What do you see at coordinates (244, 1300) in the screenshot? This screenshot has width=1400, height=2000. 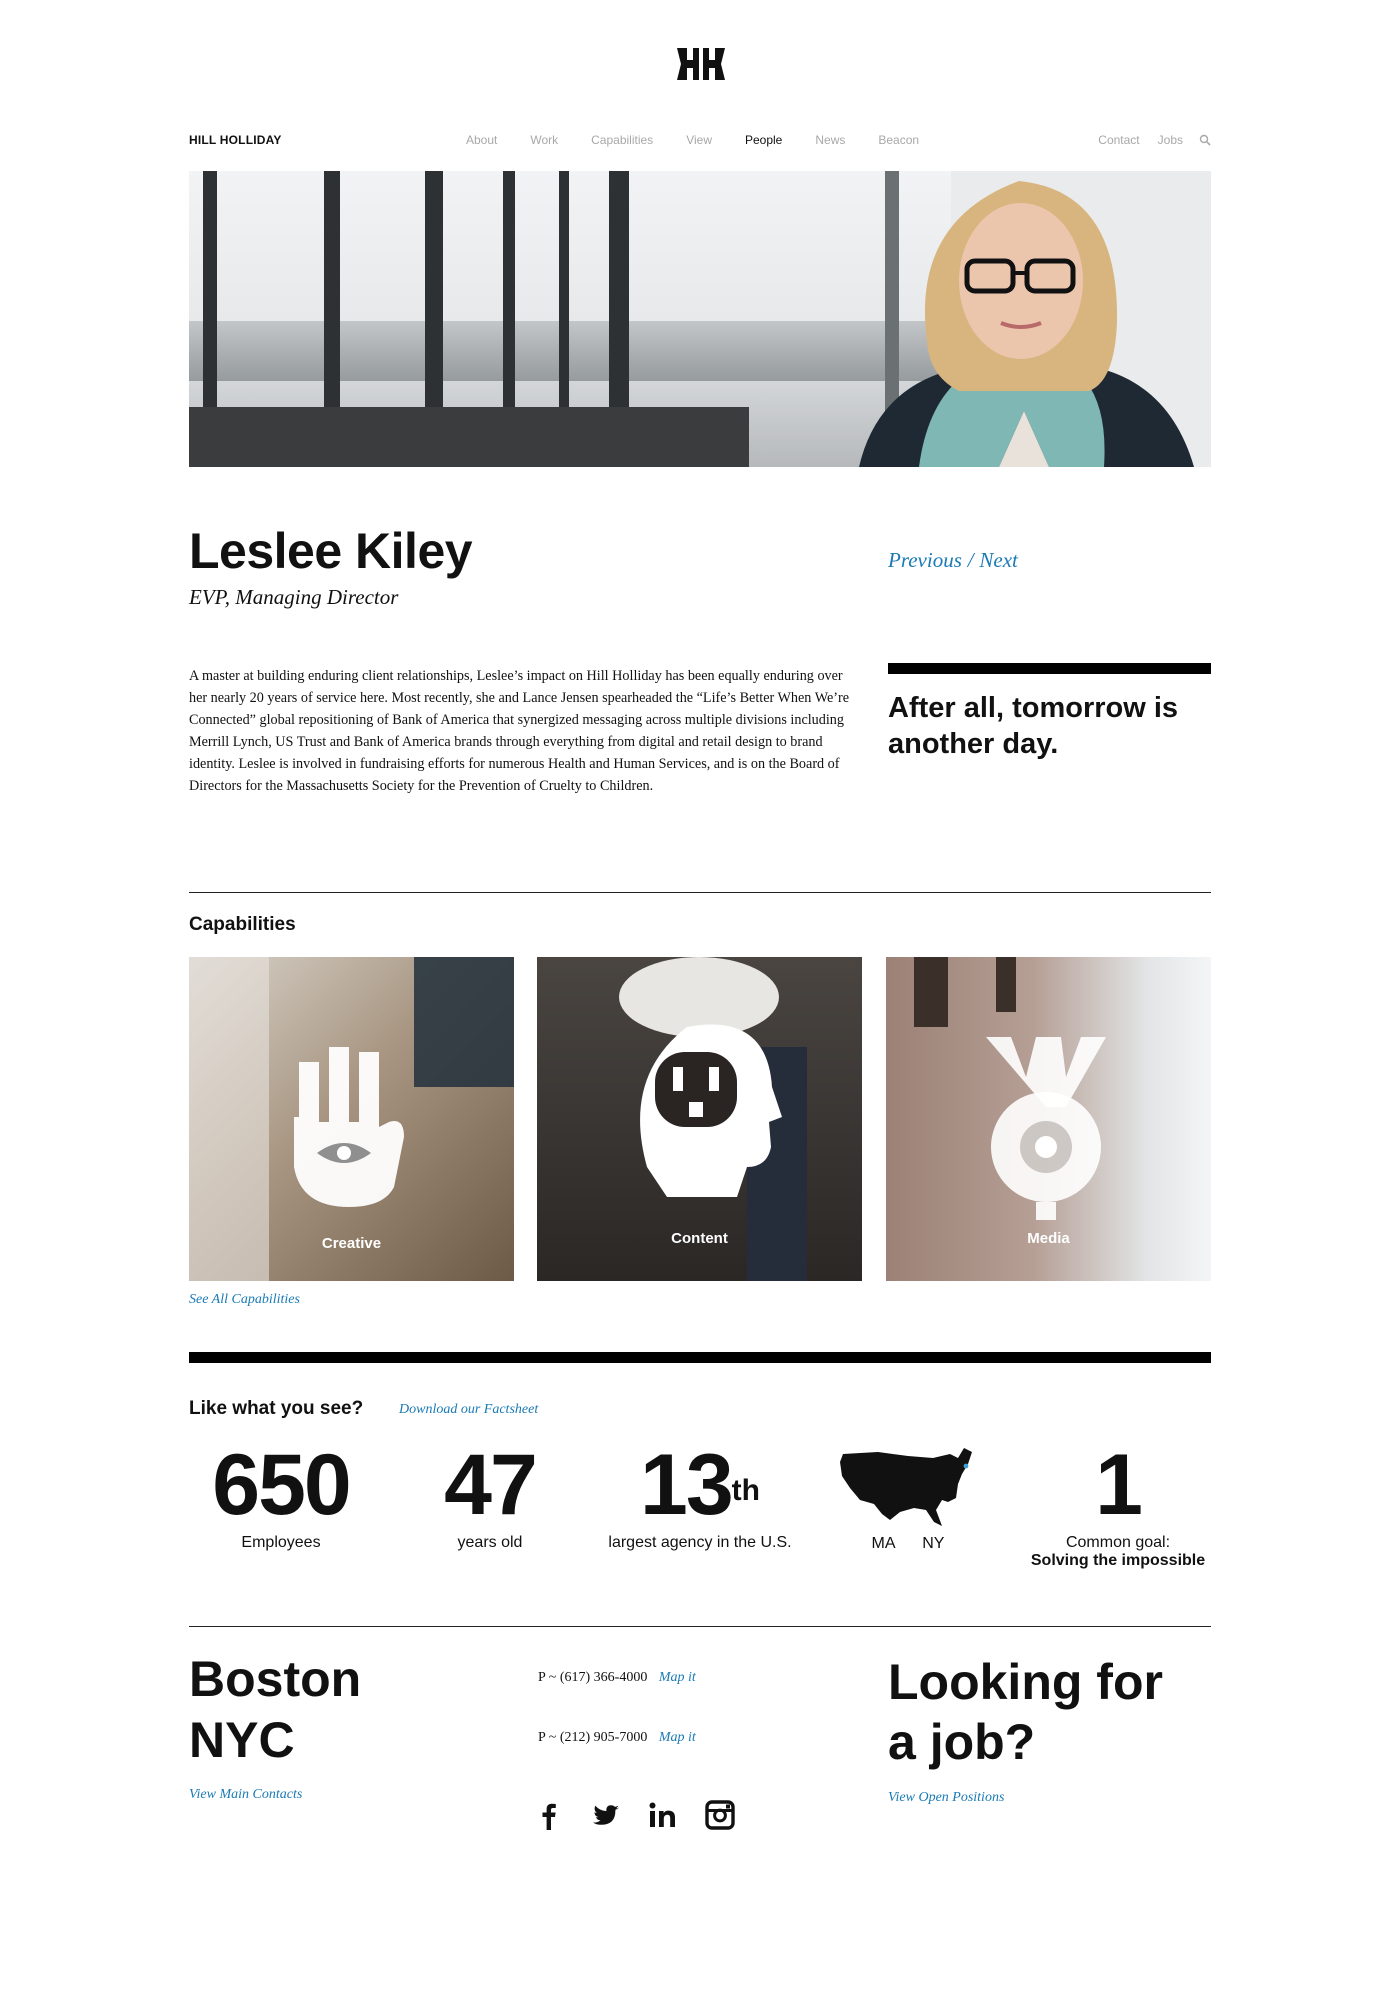 I see `see-all-capabilities-link: See All Capabilities` at bounding box center [244, 1300].